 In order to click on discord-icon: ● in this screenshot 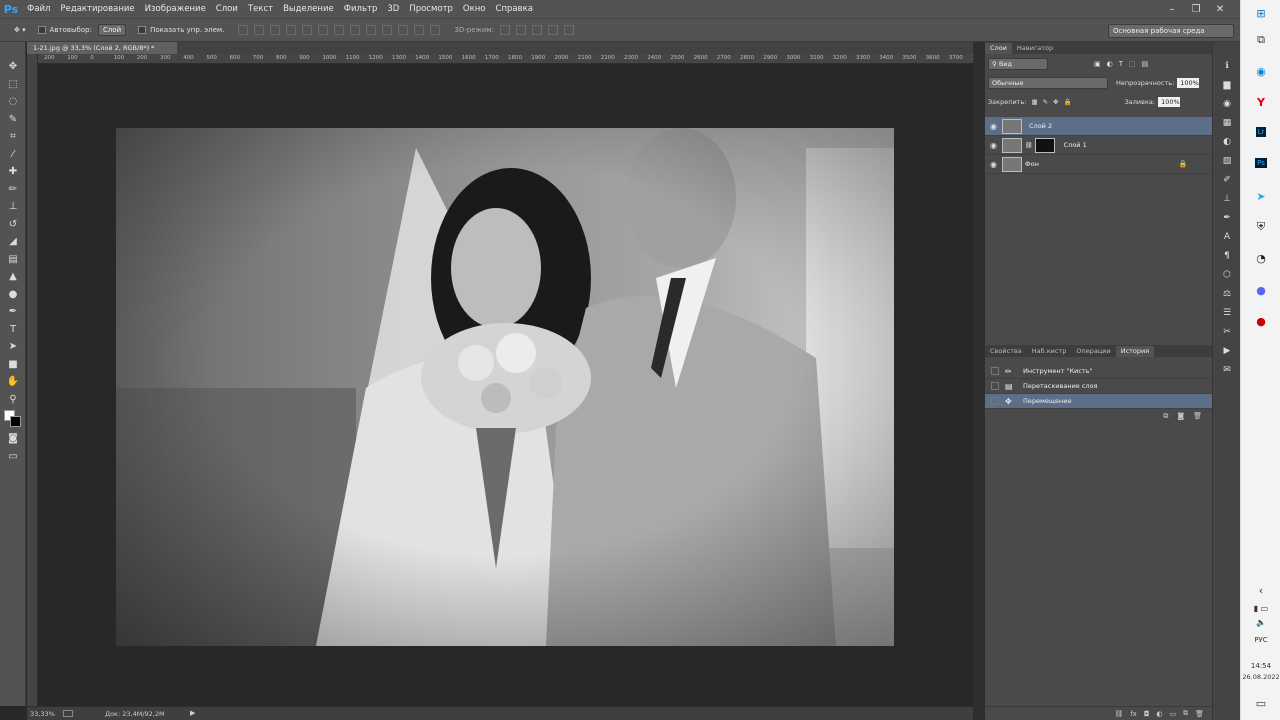, I will do `click(1261, 290)`.